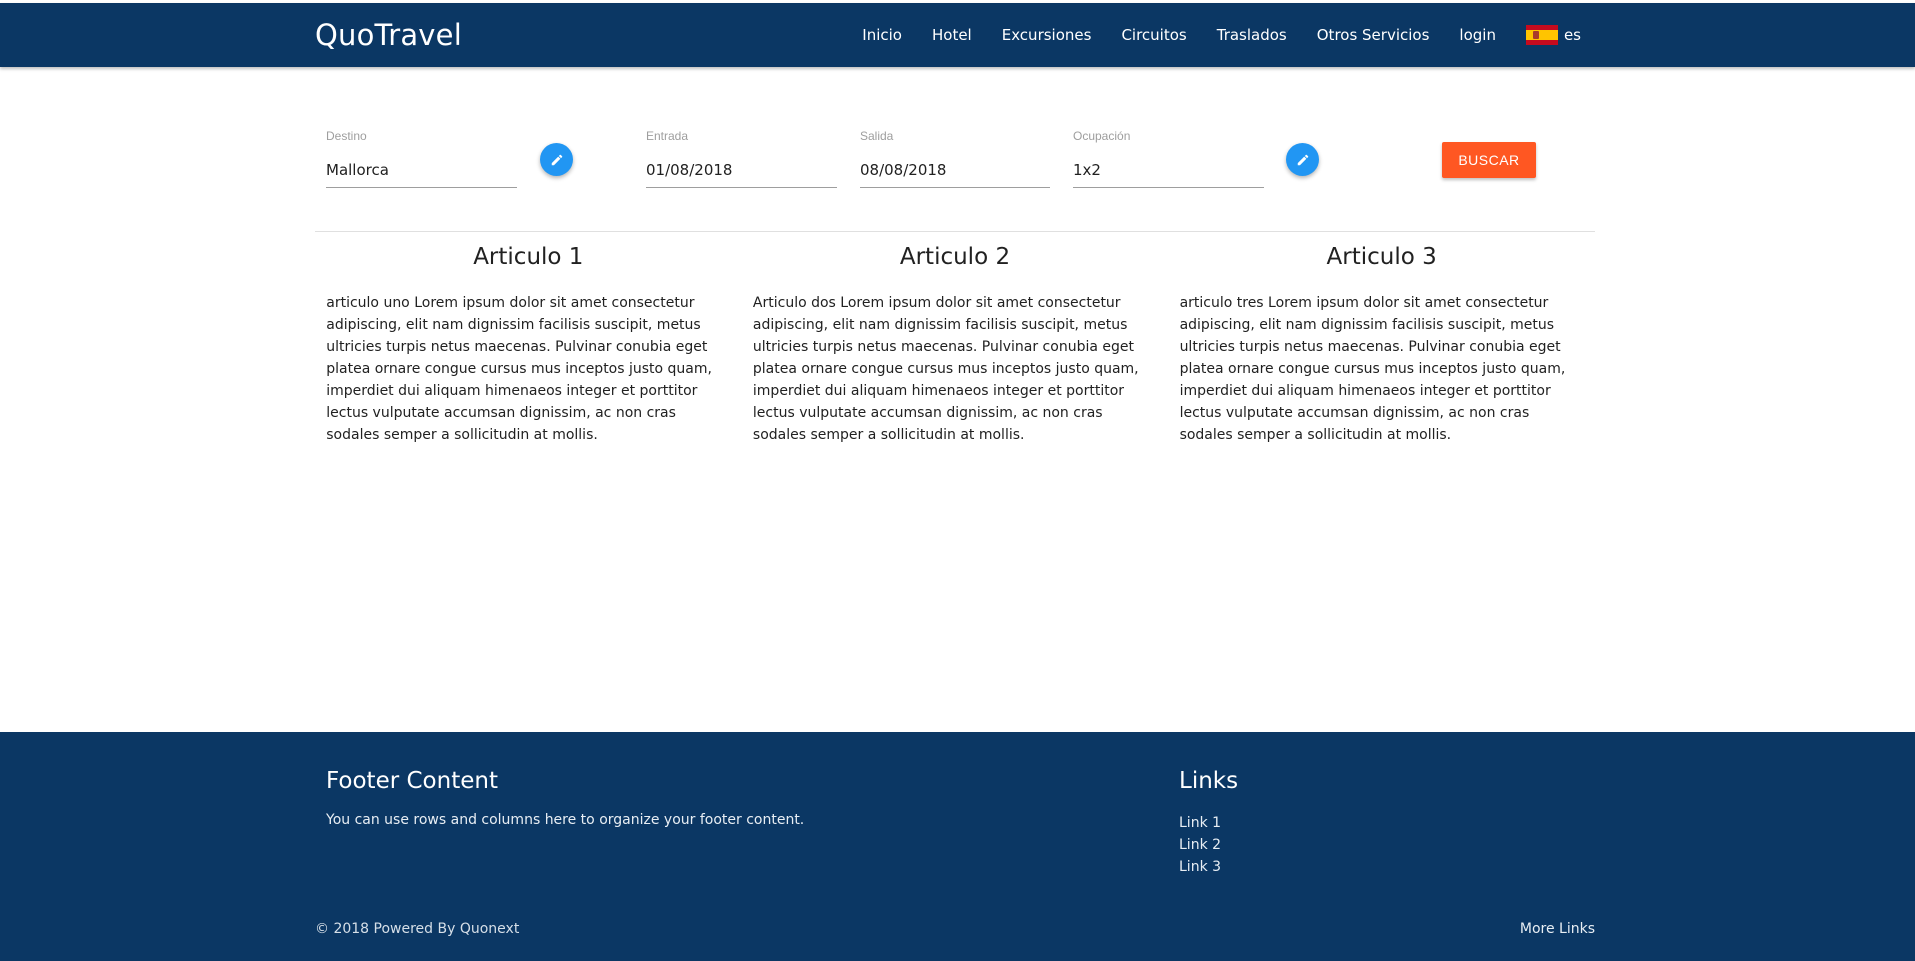 The width and height of the screenshot is (1915, 961). I want to click on nav-item-circuitos: Circuitos, so click(1153, 35).